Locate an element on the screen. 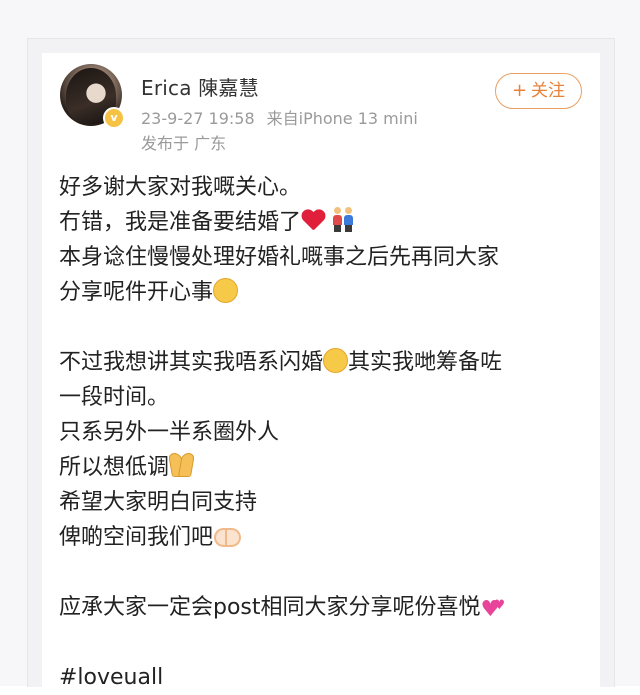 The width and height of the screenshot is (640, 695). post-timestamp: 23-9-27 19:58 is located at coordinates (198, 118).